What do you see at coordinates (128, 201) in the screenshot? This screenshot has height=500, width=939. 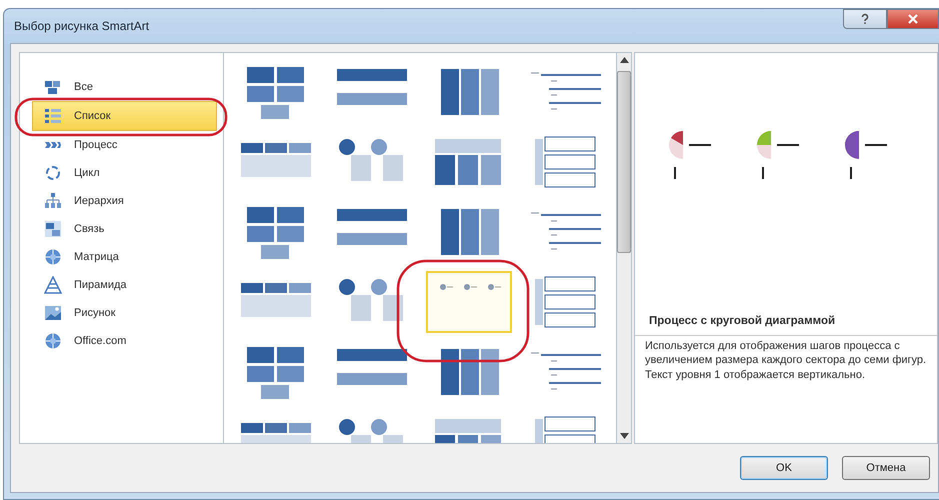 I see `category-item: Иерархия` at bounding box center [128, 201].